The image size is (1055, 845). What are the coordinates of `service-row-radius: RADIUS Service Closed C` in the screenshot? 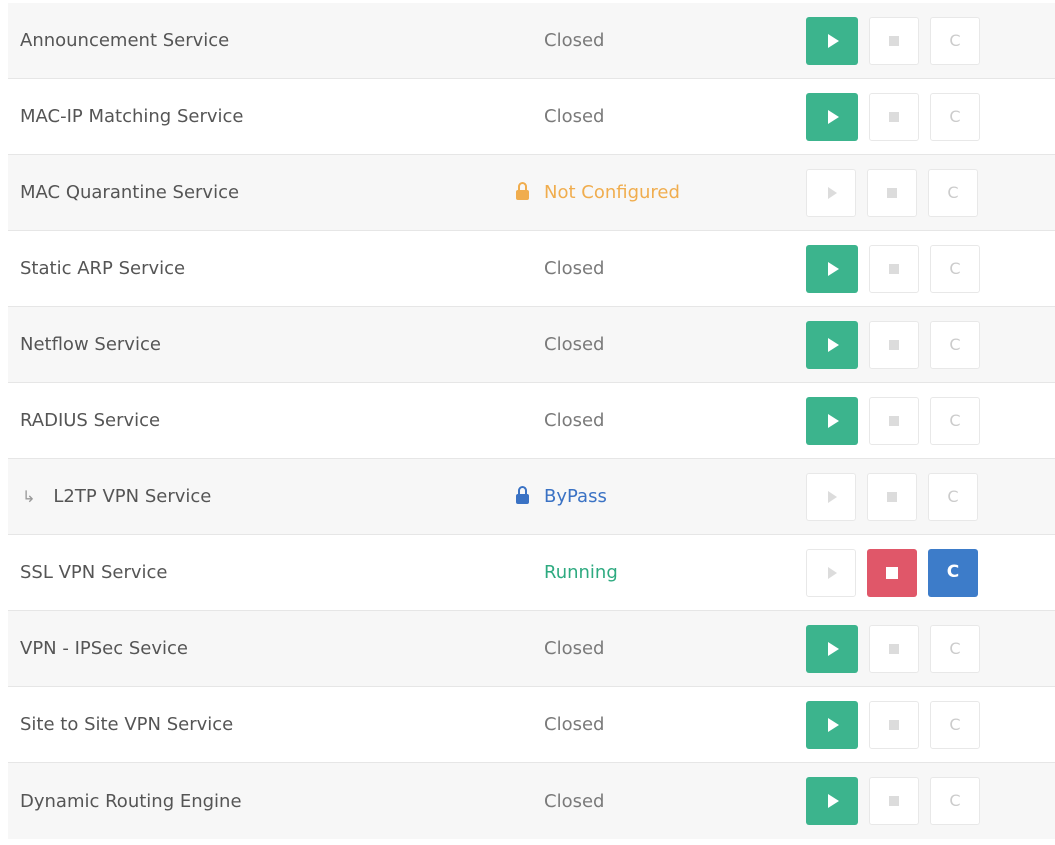 It's located at (531, 421).